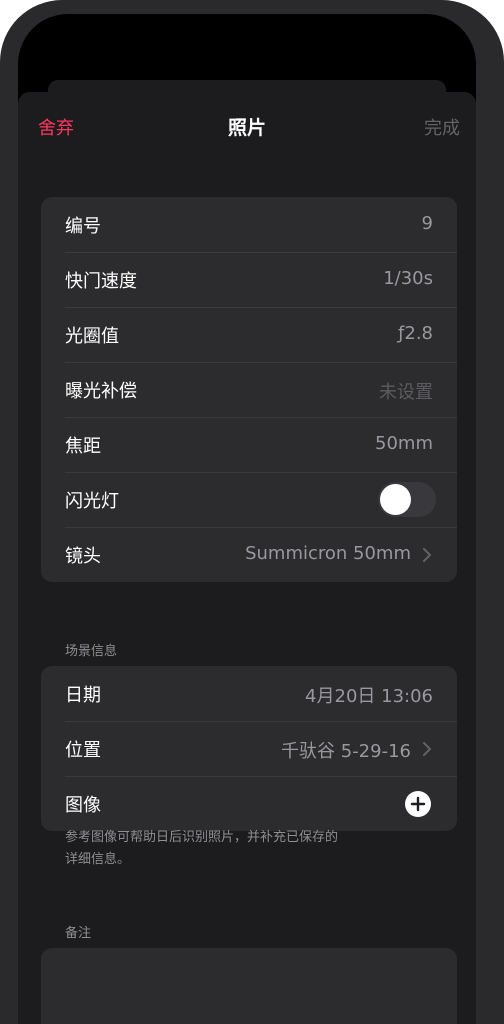  What do you see at coordinates (92, 336) in the screenshot?
I see `row-label: 光圈值` at bounding box center [92, 336].